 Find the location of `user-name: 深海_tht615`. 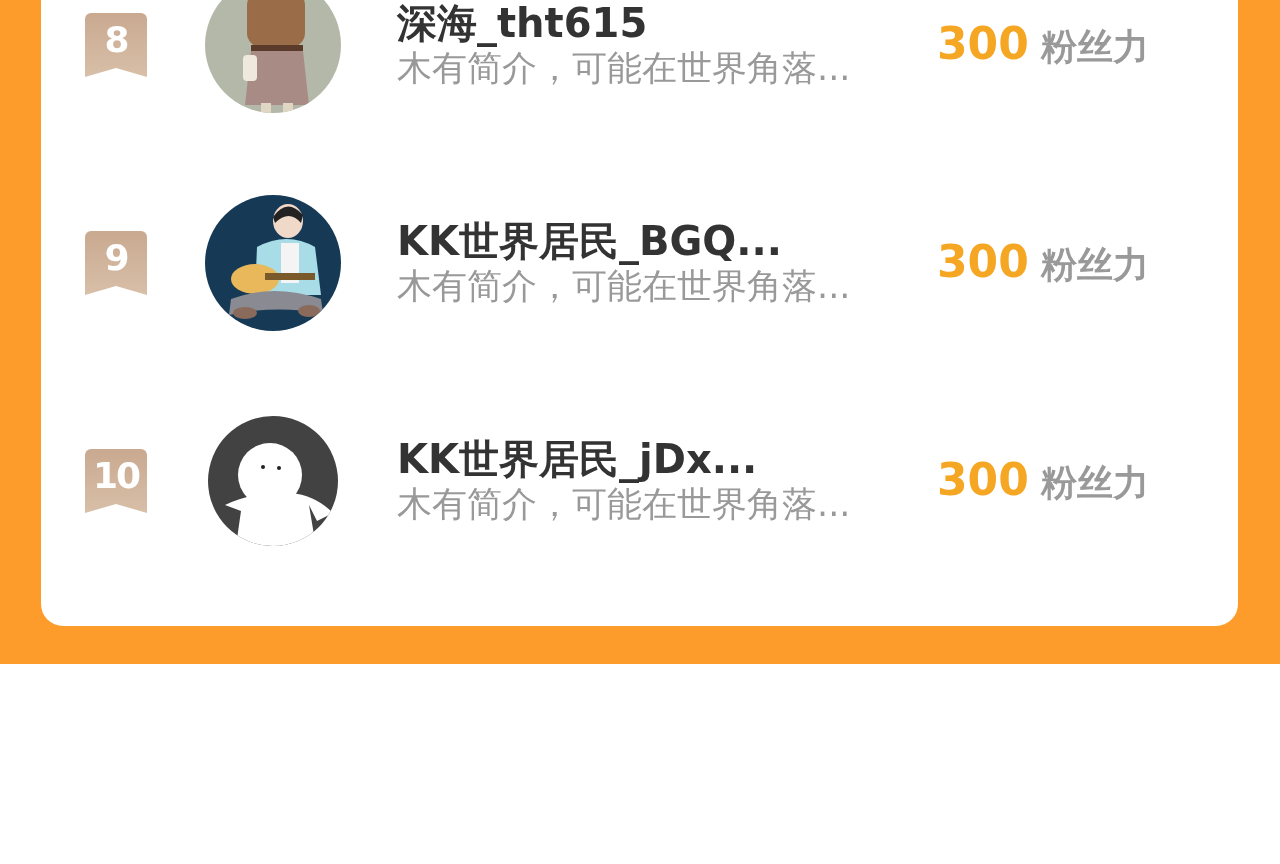

user-name: 深海_tht615 is located at coordinates (523, 24).